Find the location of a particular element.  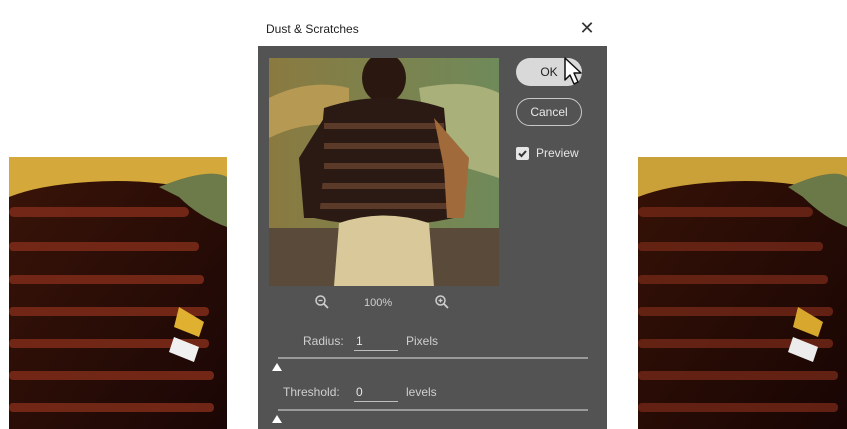

threshold-slider-thumb is located at coordinates (277, 419).